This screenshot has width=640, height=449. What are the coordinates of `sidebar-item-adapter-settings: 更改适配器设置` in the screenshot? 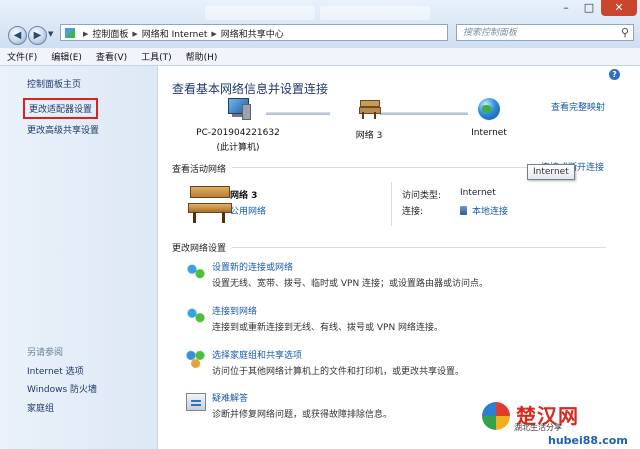 It's located at (61, 108).